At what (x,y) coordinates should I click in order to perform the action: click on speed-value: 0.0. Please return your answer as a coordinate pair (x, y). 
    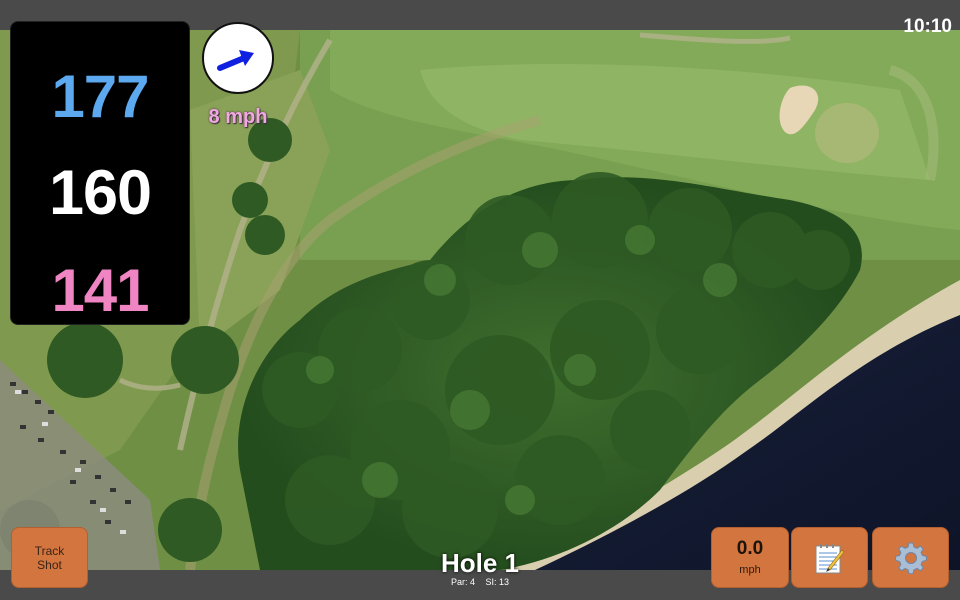
    Looking at the image, I should click on (750, 548).